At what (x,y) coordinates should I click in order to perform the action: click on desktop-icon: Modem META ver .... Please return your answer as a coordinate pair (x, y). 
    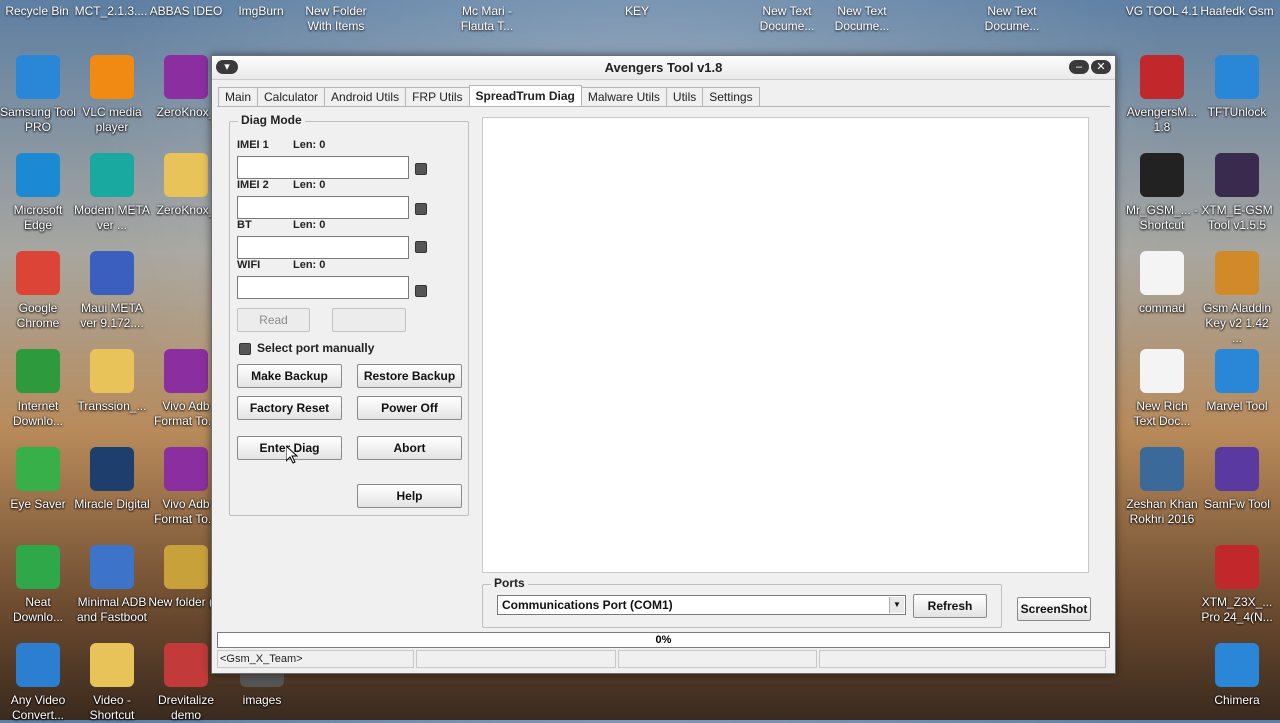
    Looking at the image, I should click on (112, 193).